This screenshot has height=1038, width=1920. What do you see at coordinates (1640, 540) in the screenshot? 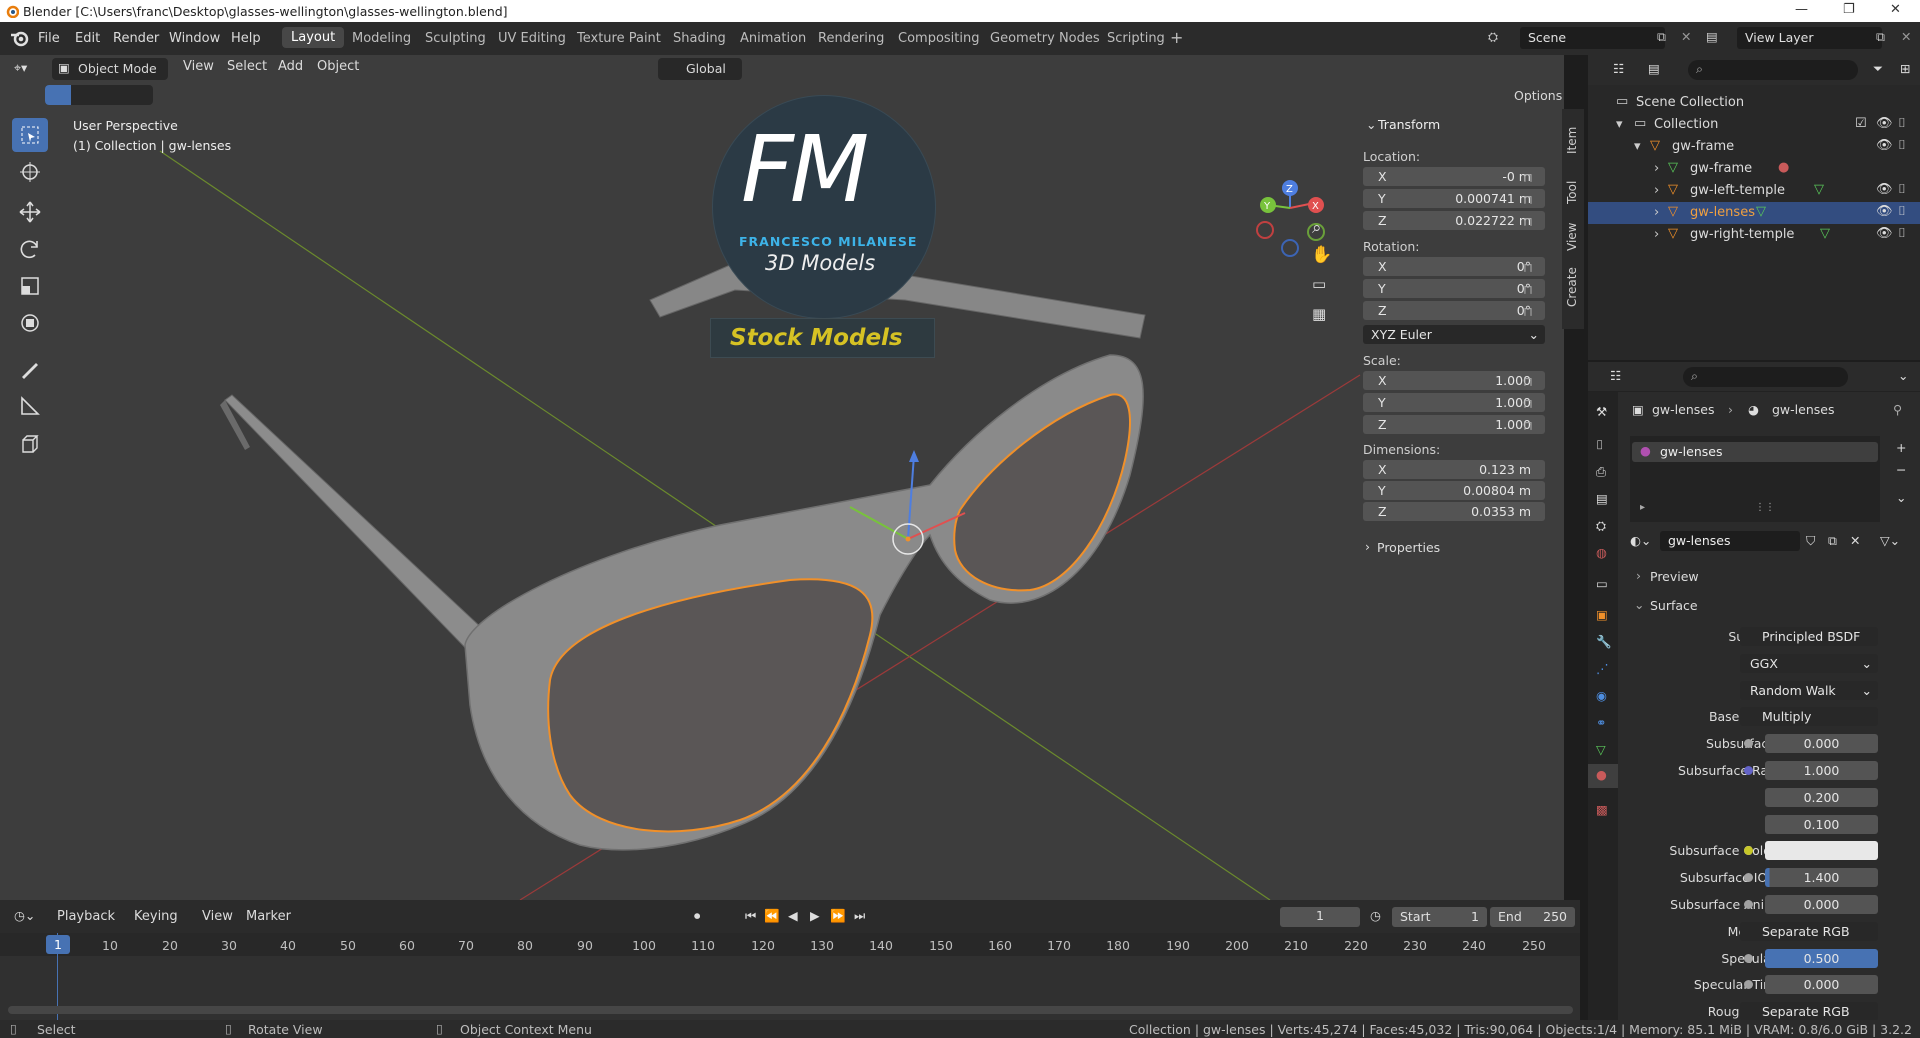
I see `material-browse-icon: ◐⌄` at bounding box center [1640, 540].